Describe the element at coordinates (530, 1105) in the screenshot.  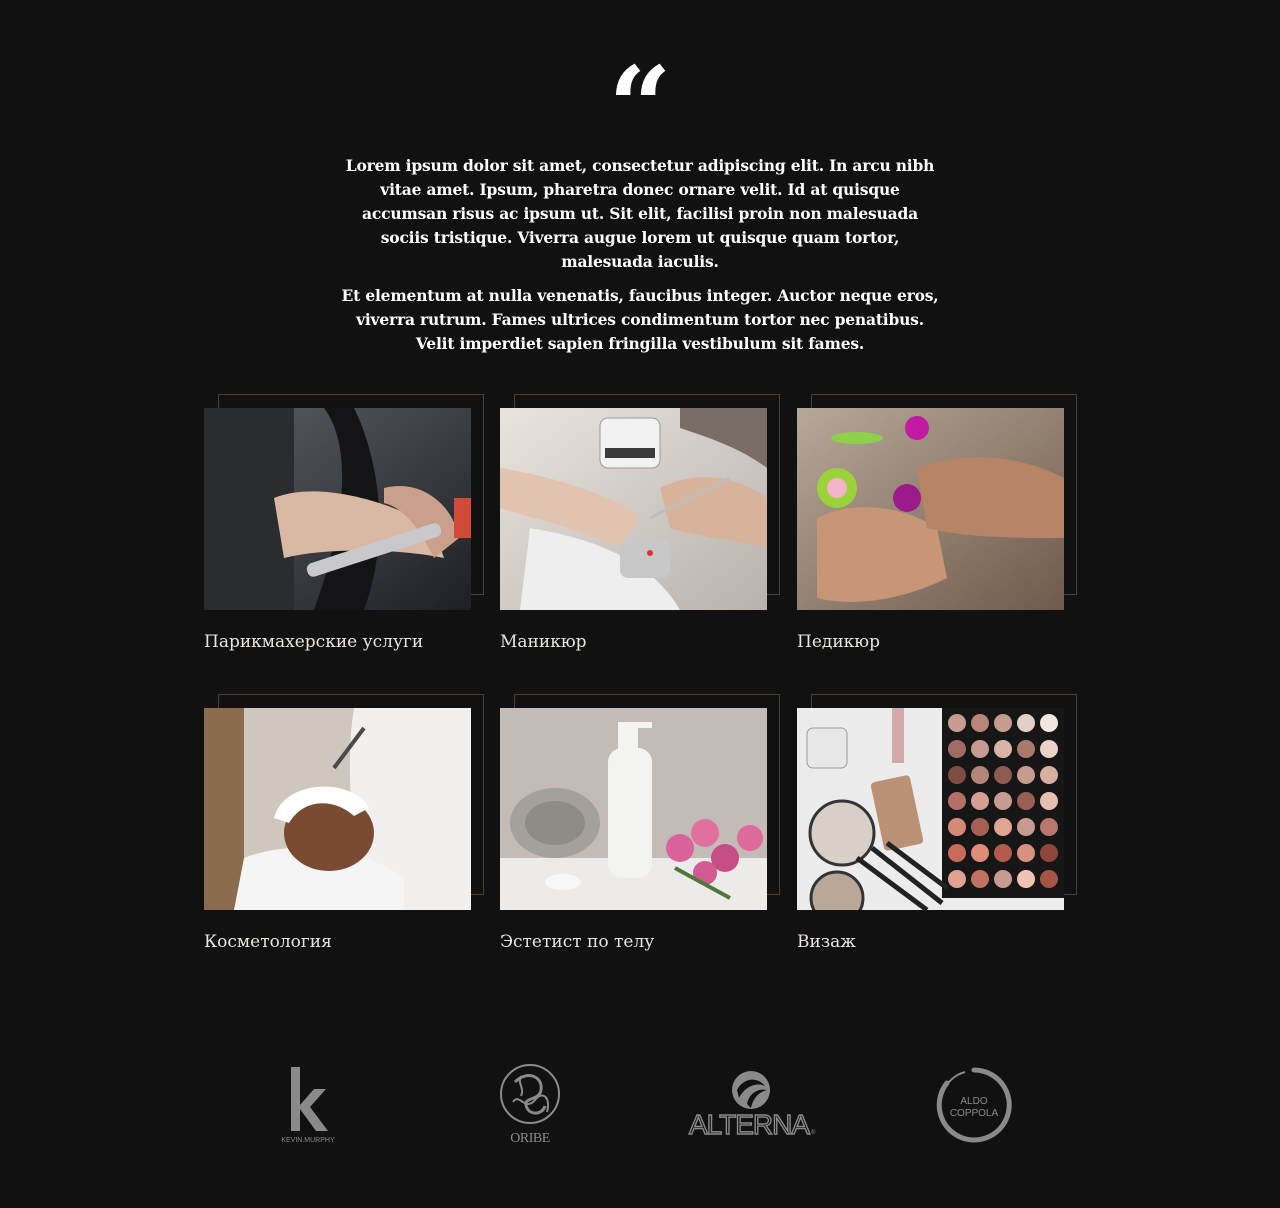
I see `oribe-logo: ORIBE` at that location.